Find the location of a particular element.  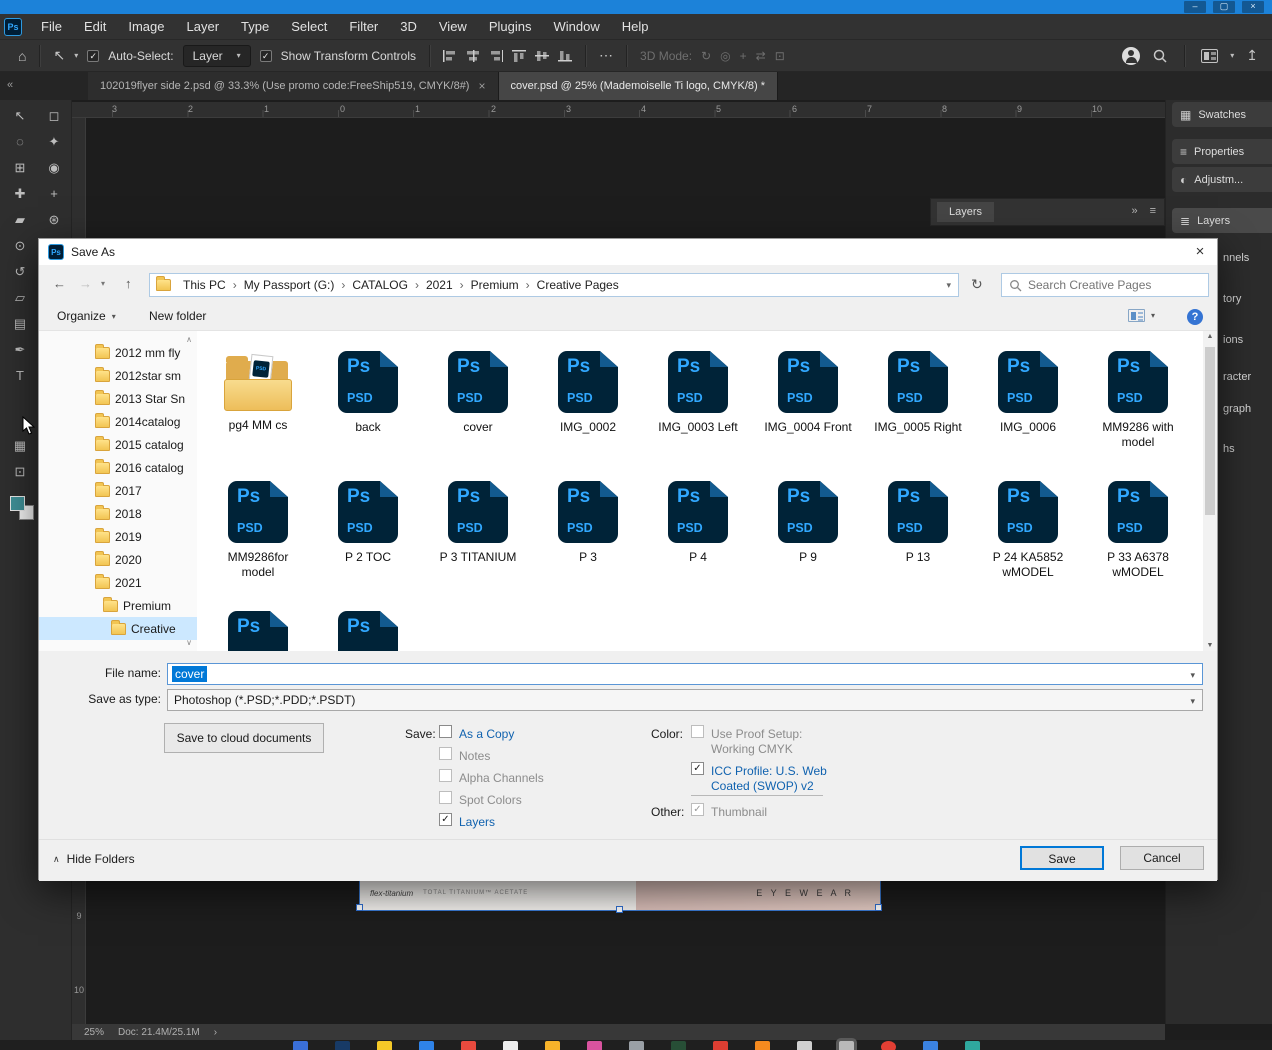

as-a-copy-label: As a Copy is located at coordinates (486, 734).